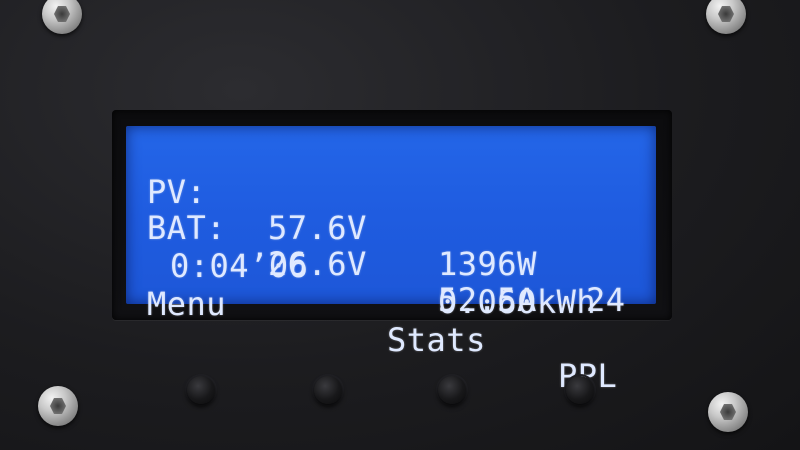  I want to click on softkey-stats-label: Stats, so click(436, 340).